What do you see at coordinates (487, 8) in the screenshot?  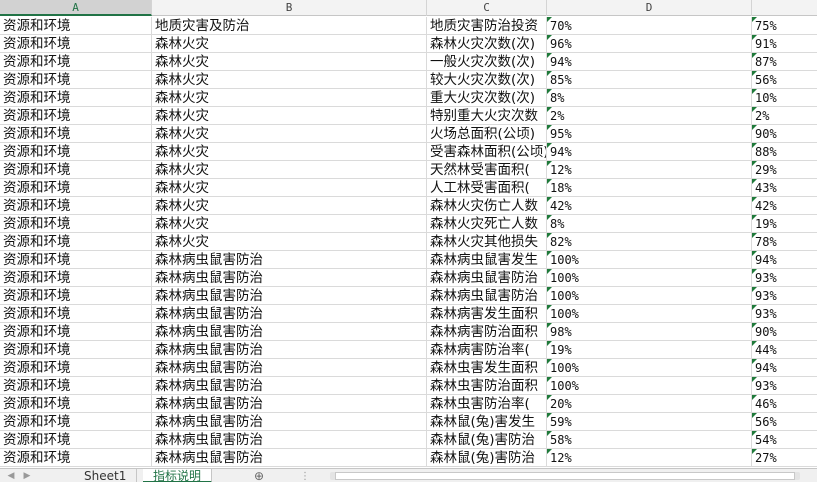 I see `column-header-c: C` at bounding box center [487, 8].